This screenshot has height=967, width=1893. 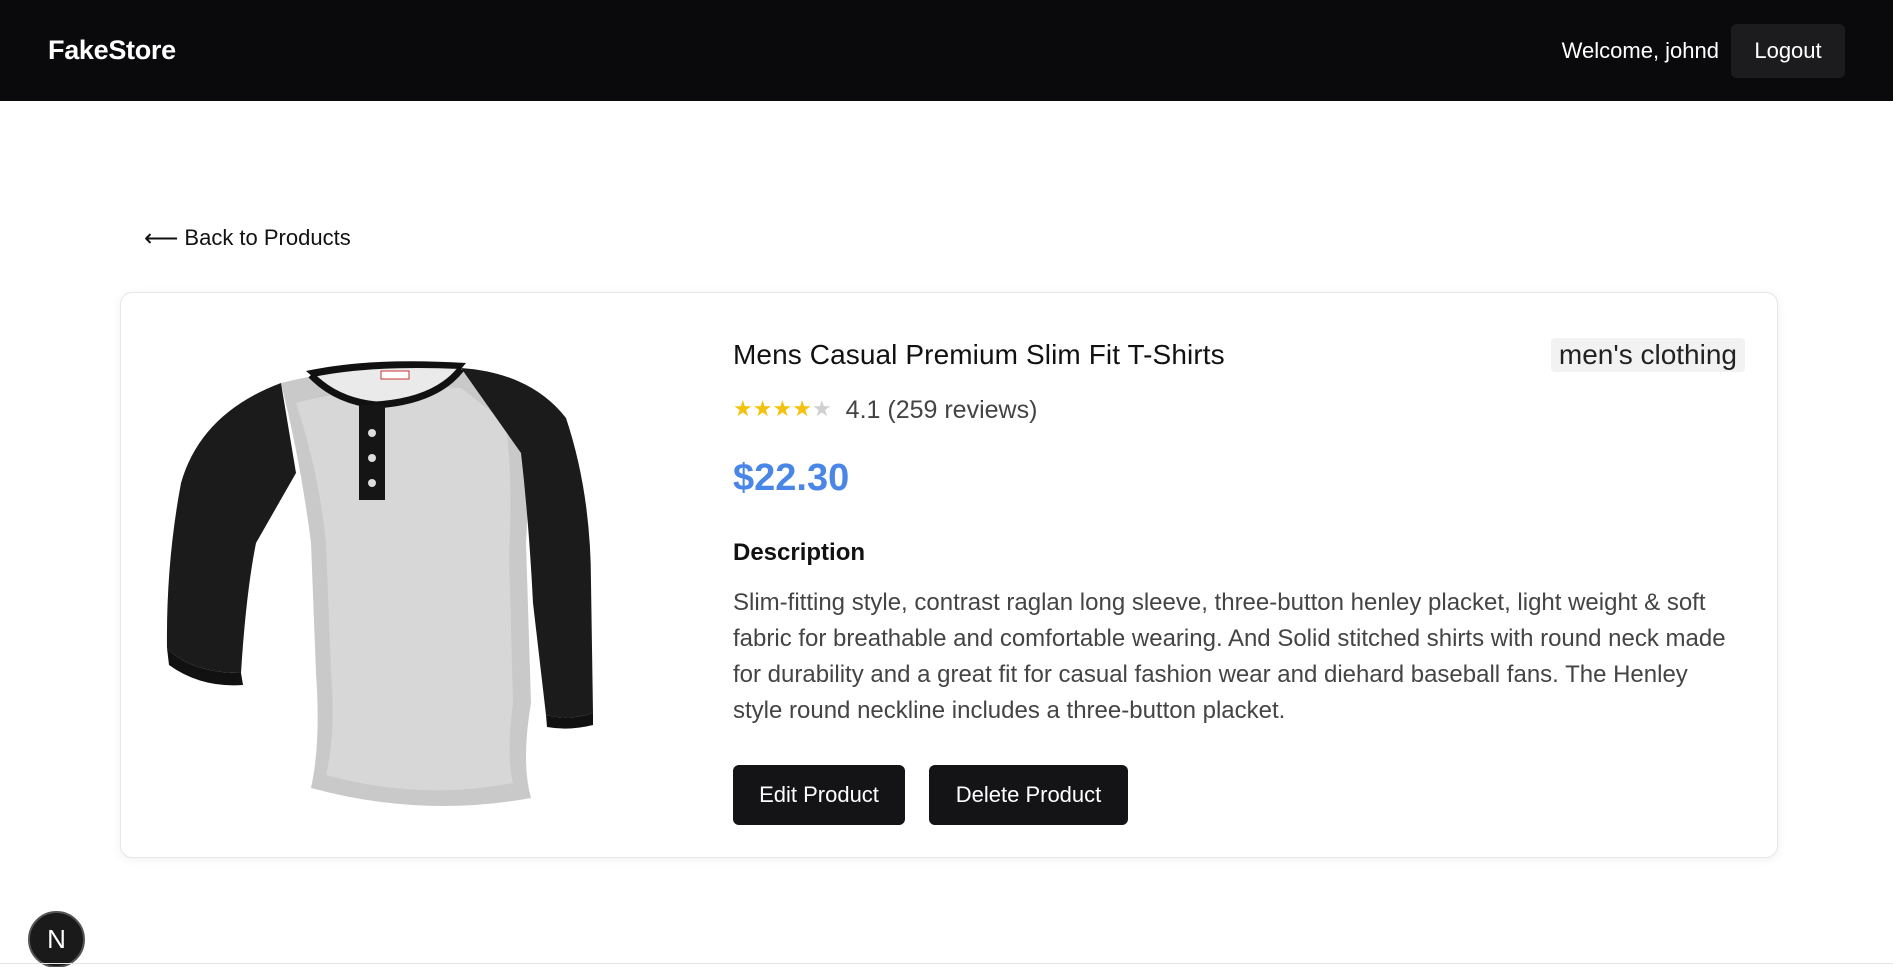 I want to click on edit-product-button: Edit Product, so click(x=819, y=795).